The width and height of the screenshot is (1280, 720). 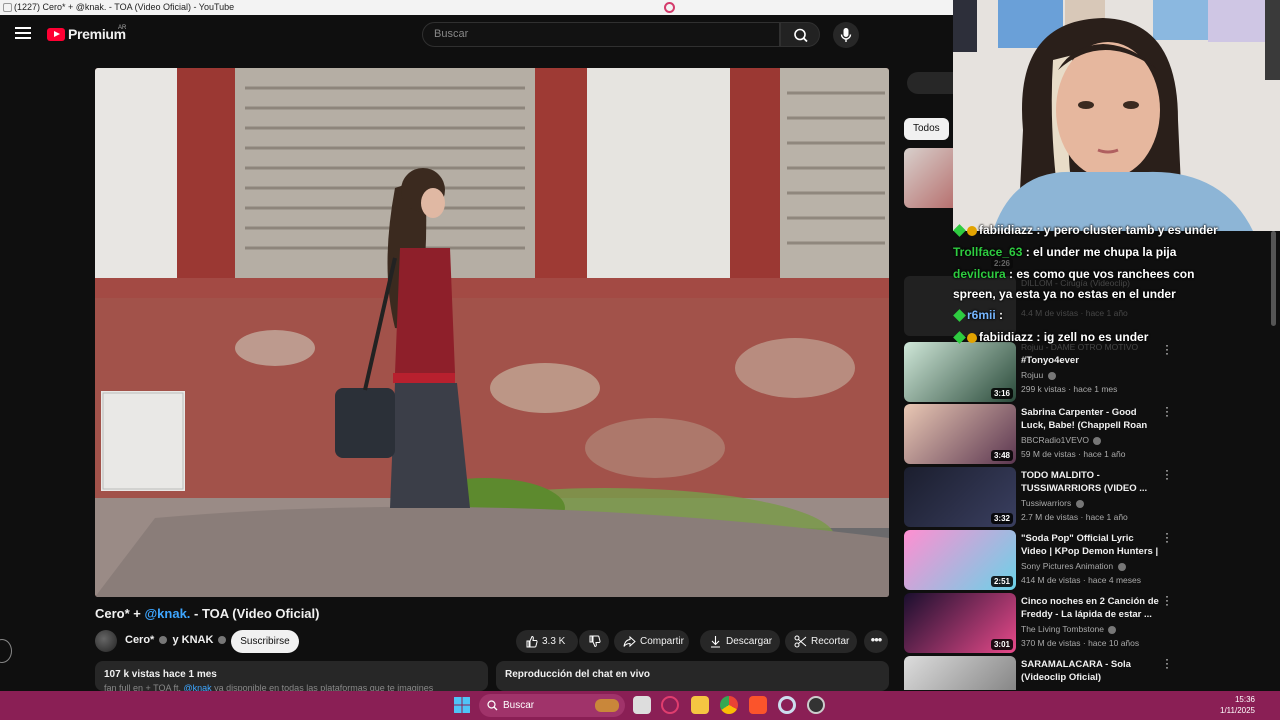 I want to click on channel-avatar, so click(x=106, y=641).